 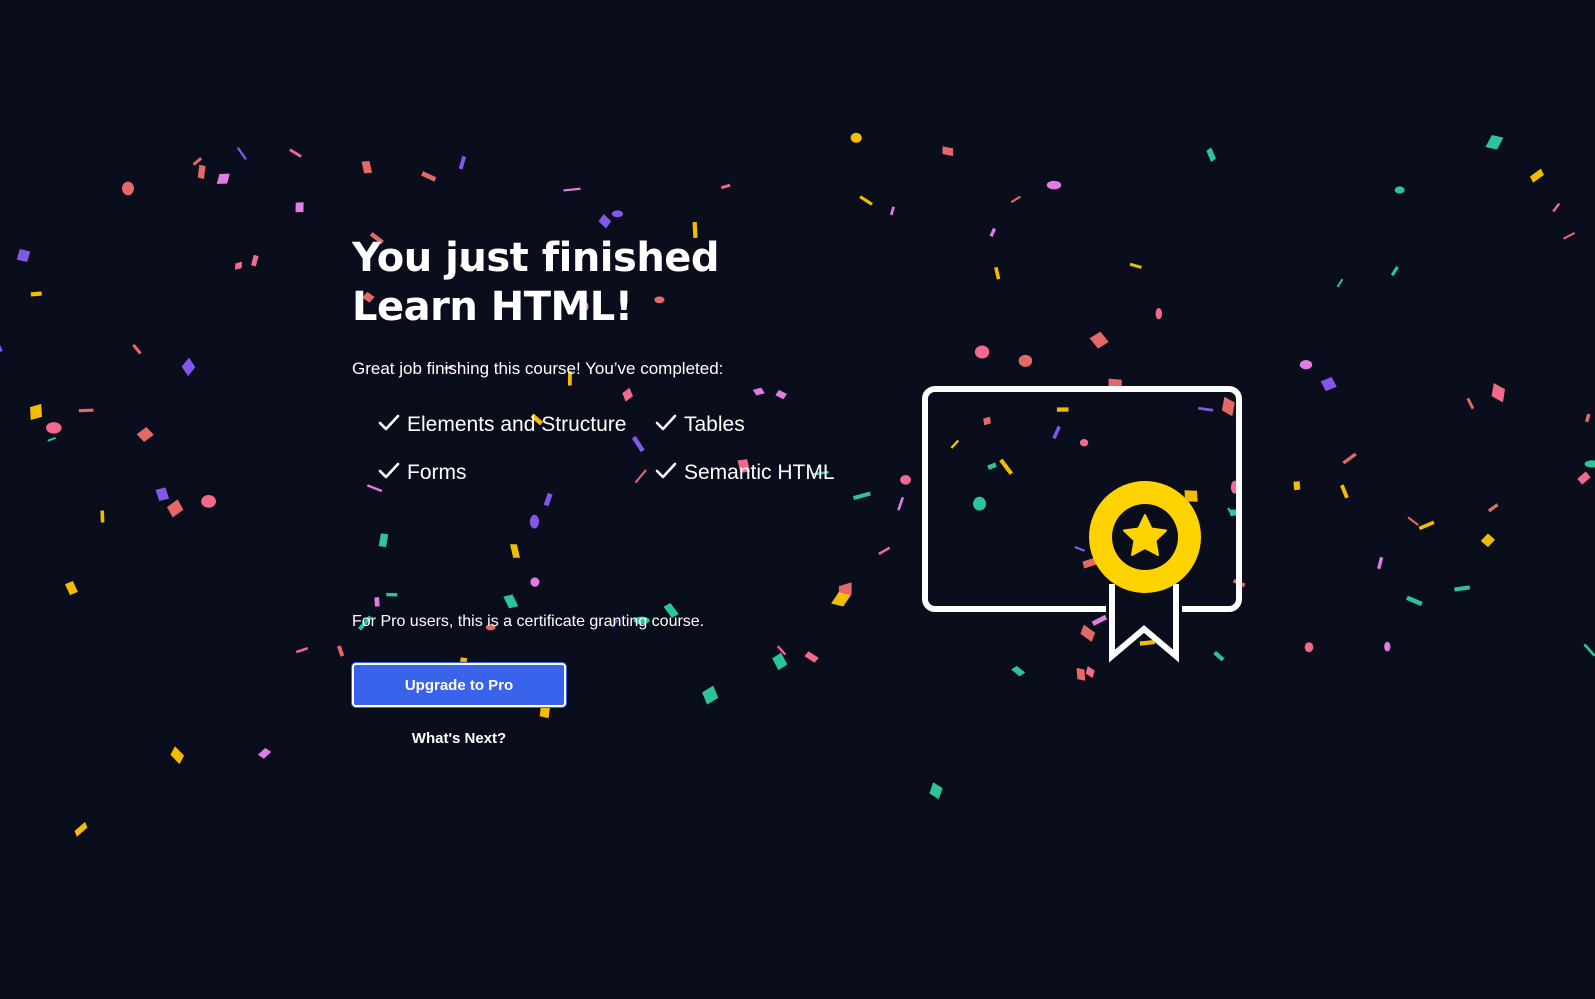 I want to click on lesson-item-elements-and-structure: Elements and Structure, so click(x=516, y=424).